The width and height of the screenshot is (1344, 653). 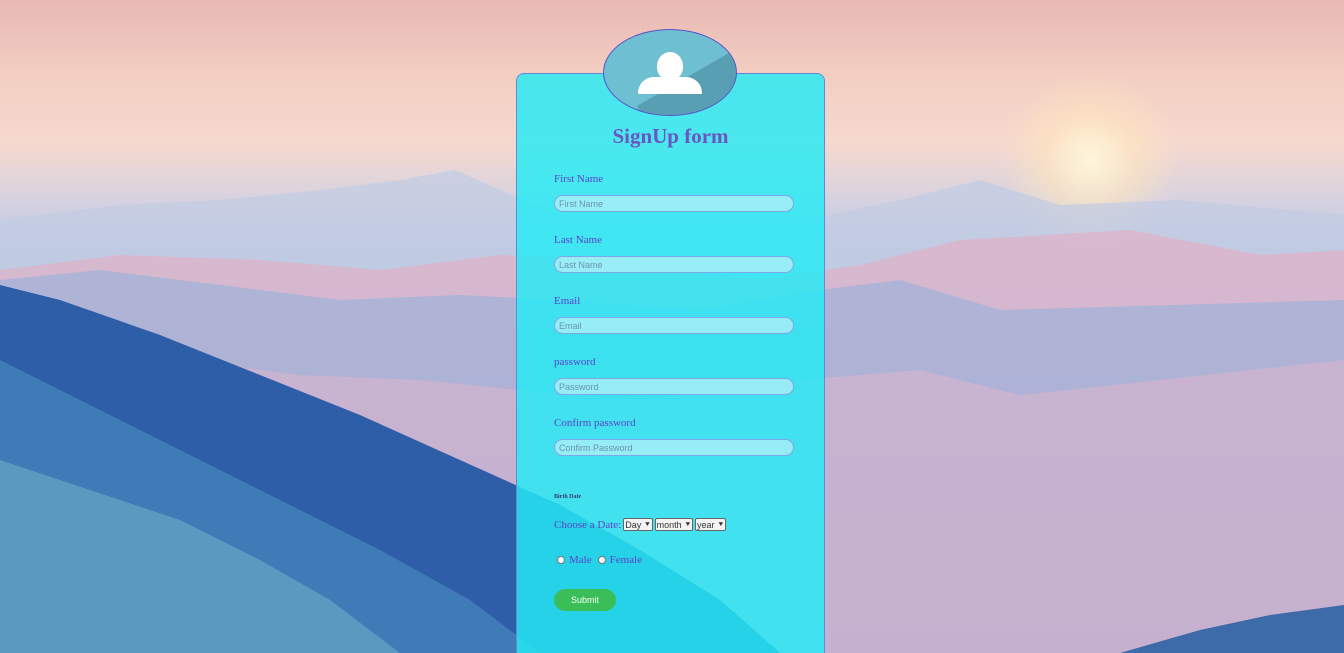 I want to click on year-select: year ⯆, so click(x=710, y=524).